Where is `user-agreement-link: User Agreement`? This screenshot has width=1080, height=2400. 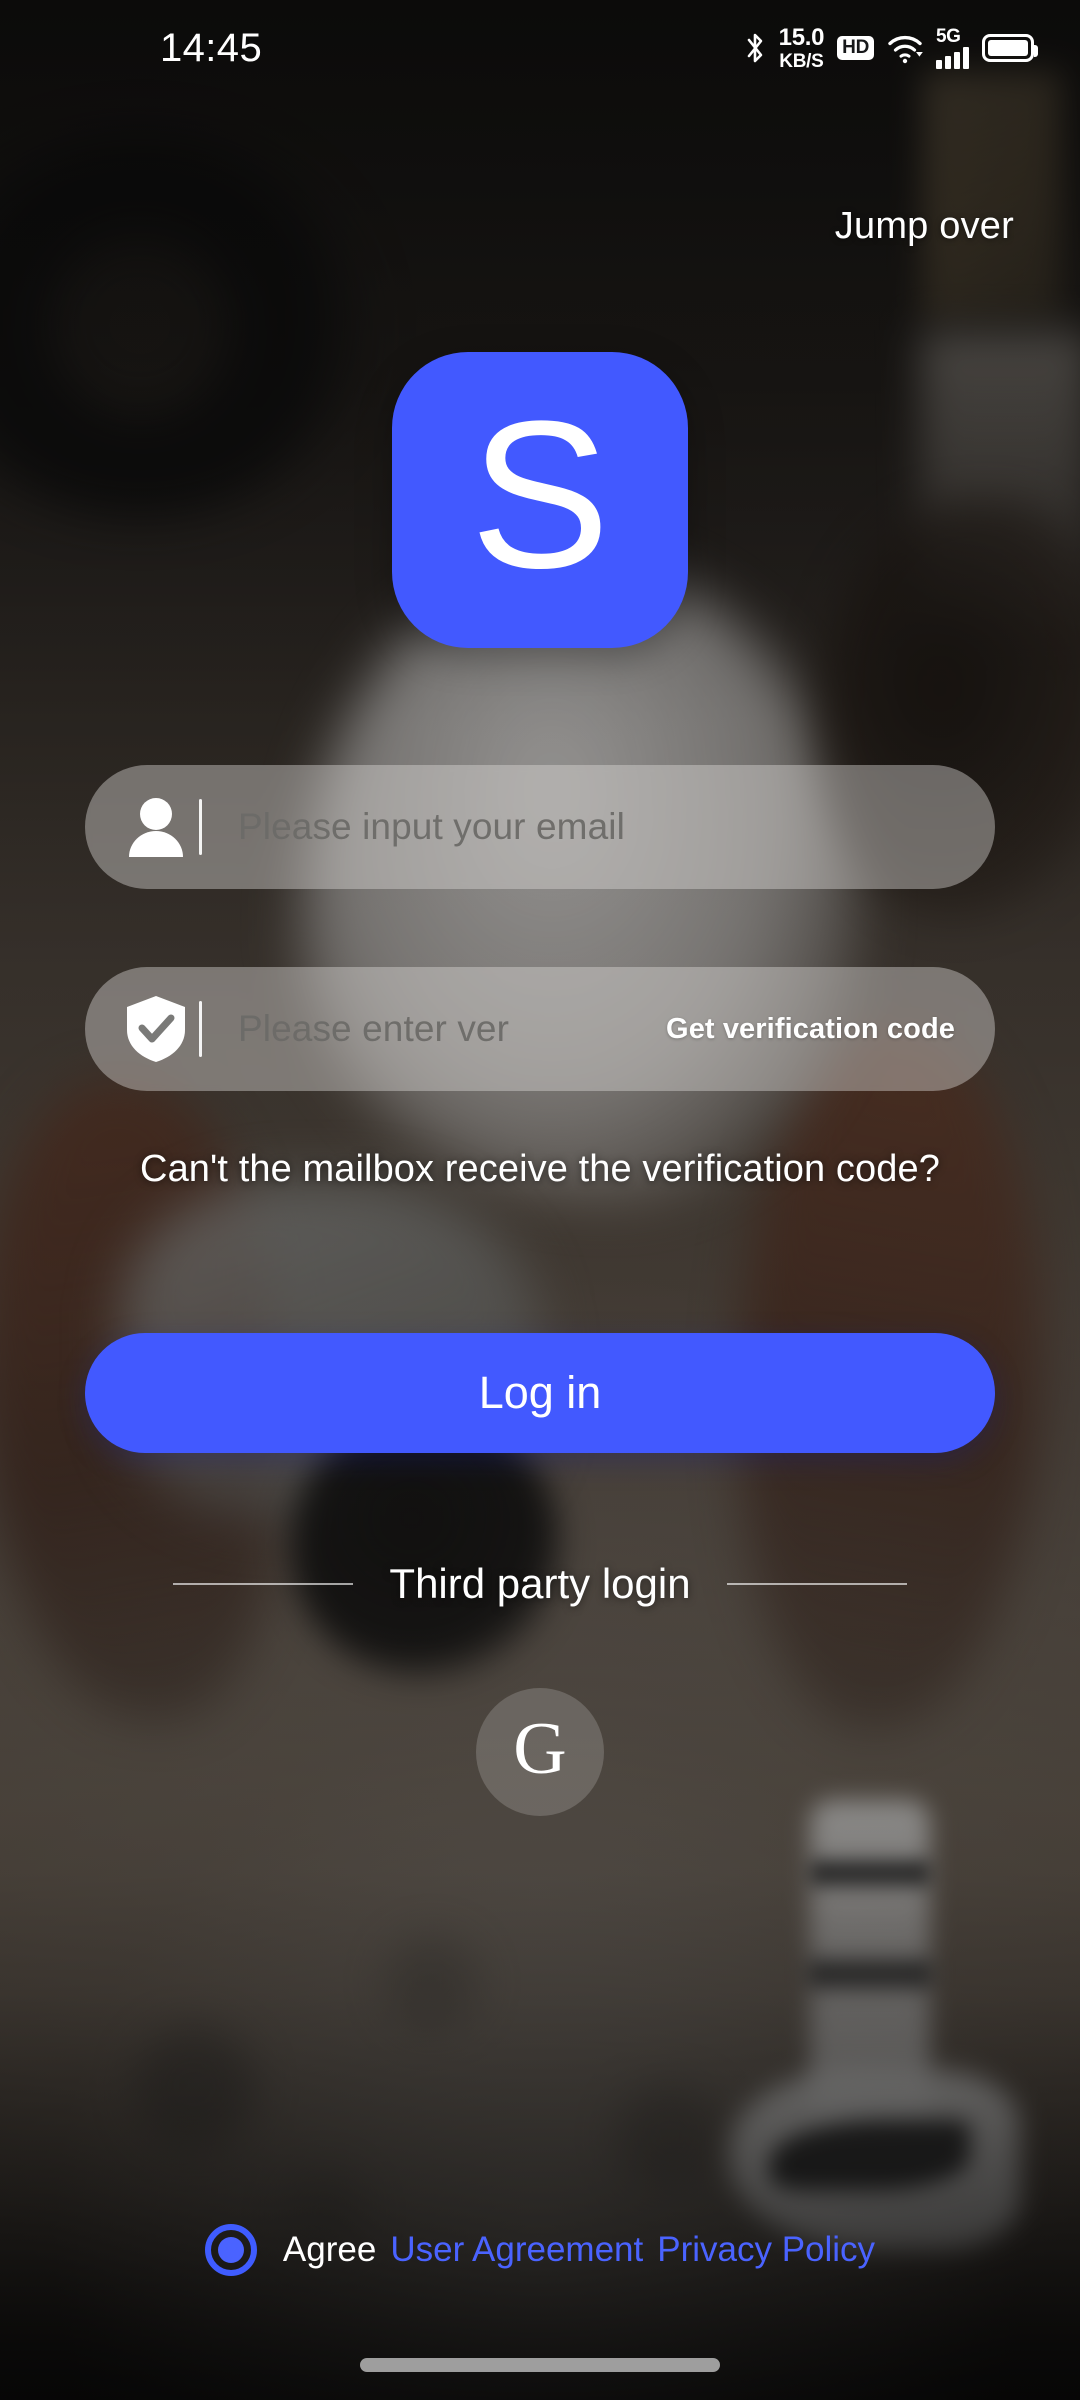
user-agreement-link: User Agreement is located at coordinates (516, 2250).